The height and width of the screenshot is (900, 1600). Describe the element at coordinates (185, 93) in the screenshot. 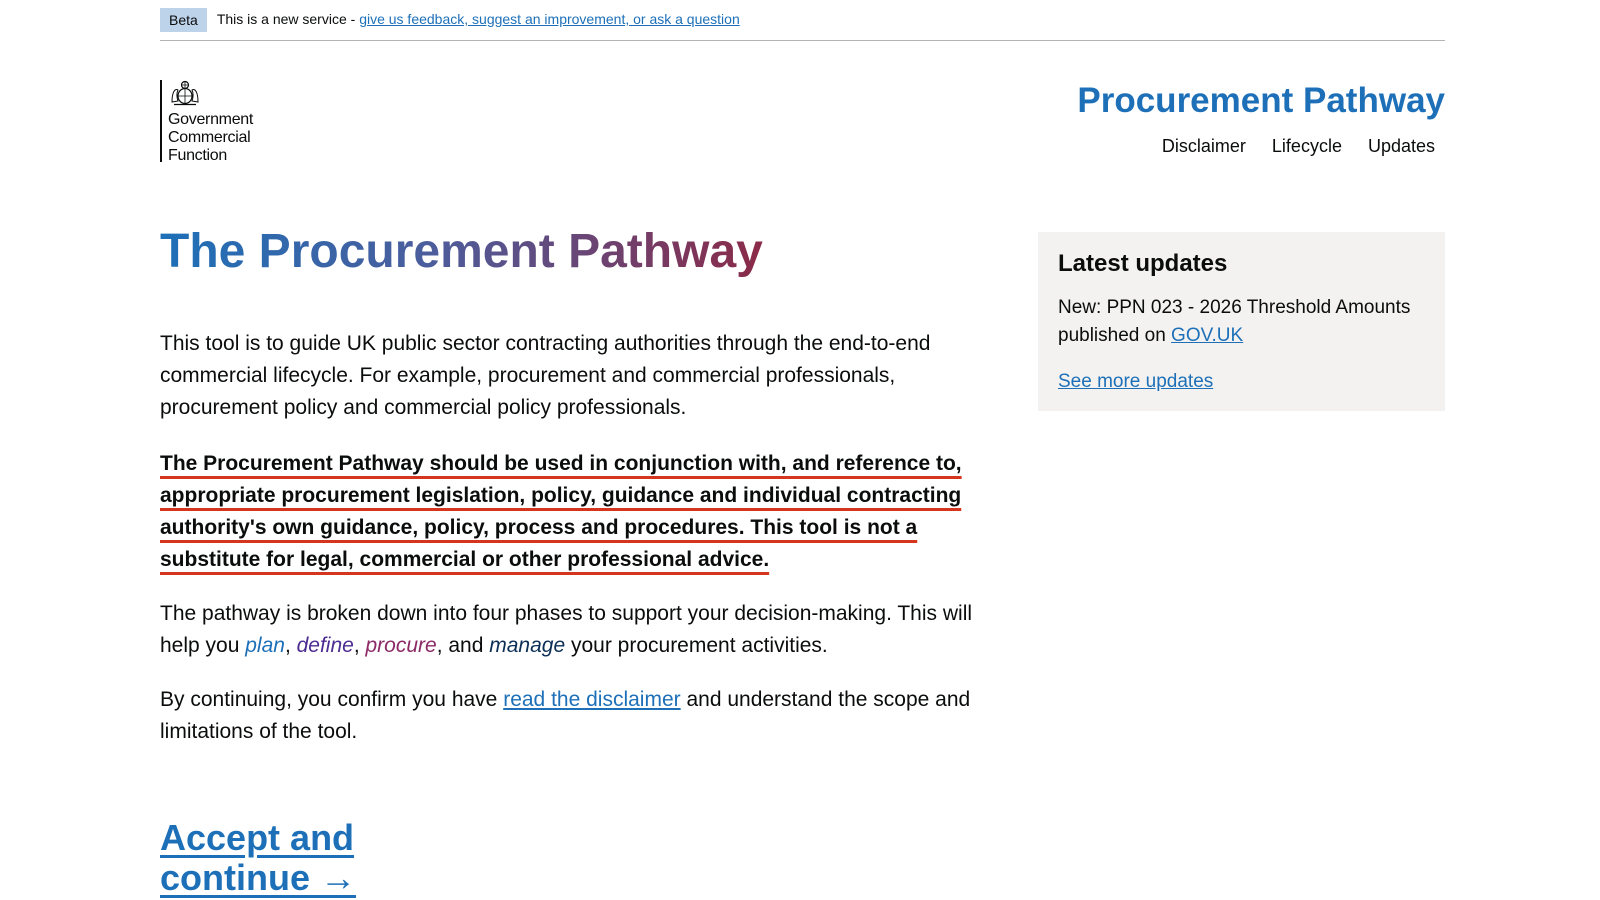

I see `royal-crest-icon` at that location.